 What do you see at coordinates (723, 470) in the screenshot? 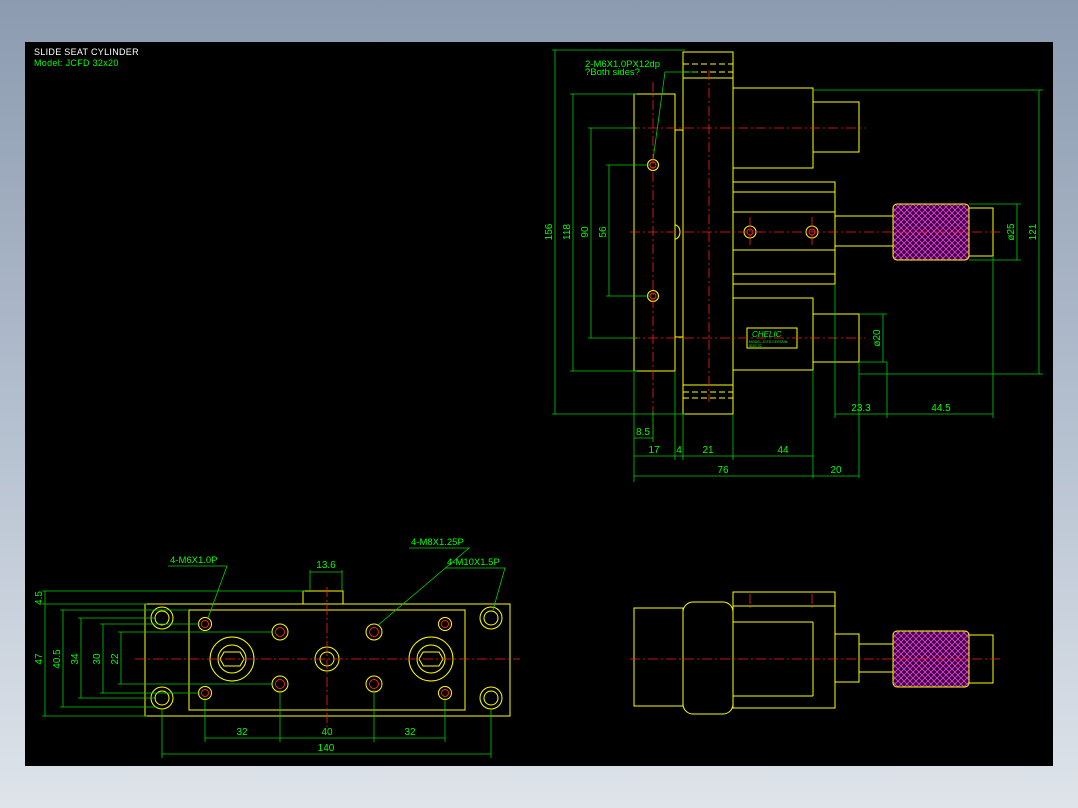
I see `dim-76: 76` at bounding box center [723, 470].